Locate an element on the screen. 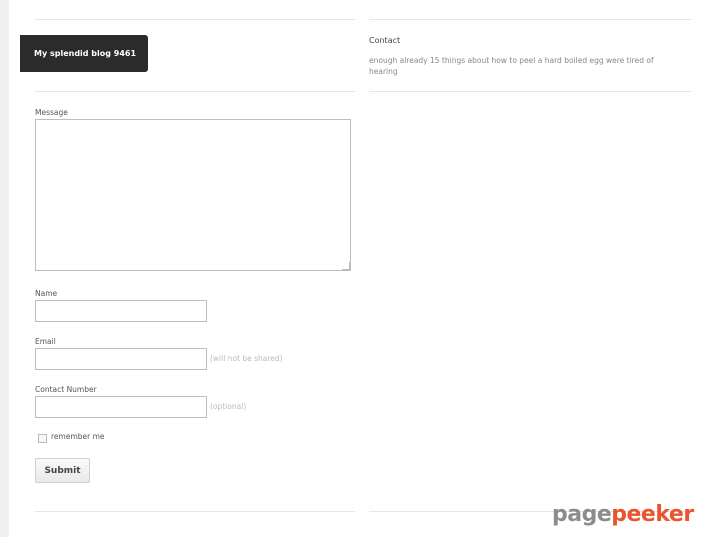  pagepeeker-logo: pagepeeker is located at coordinates (623, 514).